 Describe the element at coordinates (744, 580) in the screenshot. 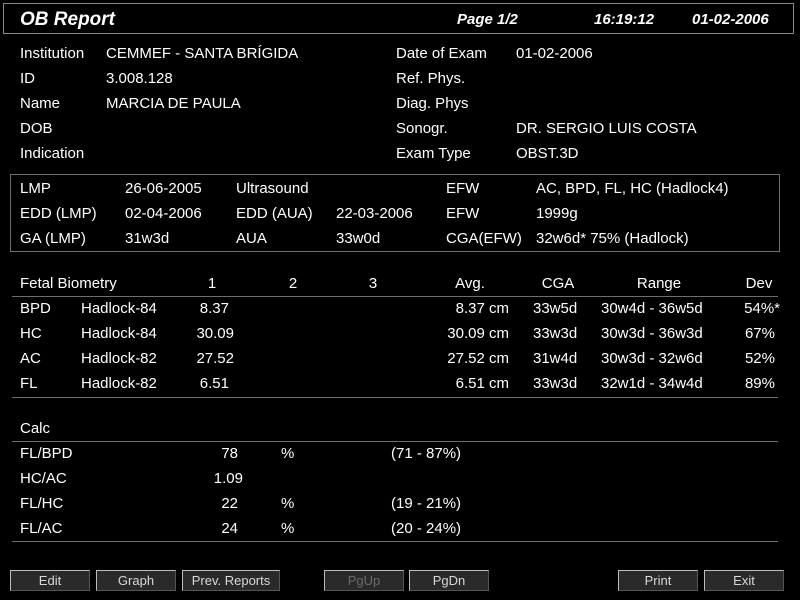

I see `exit-button: Exit` at that location.